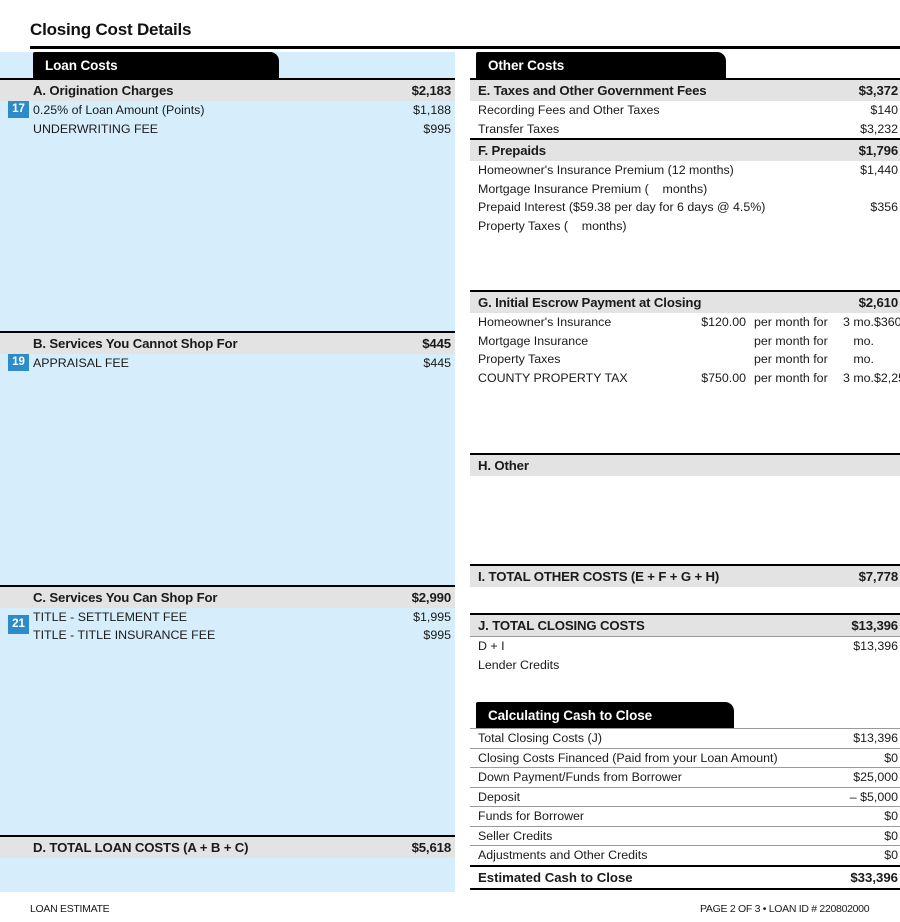  Describe the element at coordinates (552, 225) in the screenshot. I see `line-item-label: Property Taxes ( months)` at that location.